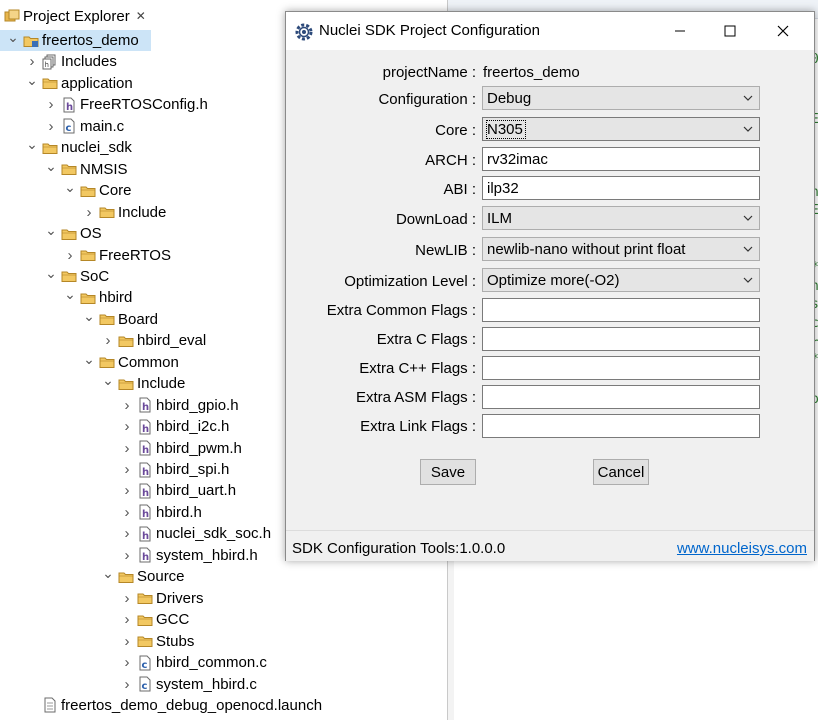  I want to click on folder-icon, so click(126, 341).